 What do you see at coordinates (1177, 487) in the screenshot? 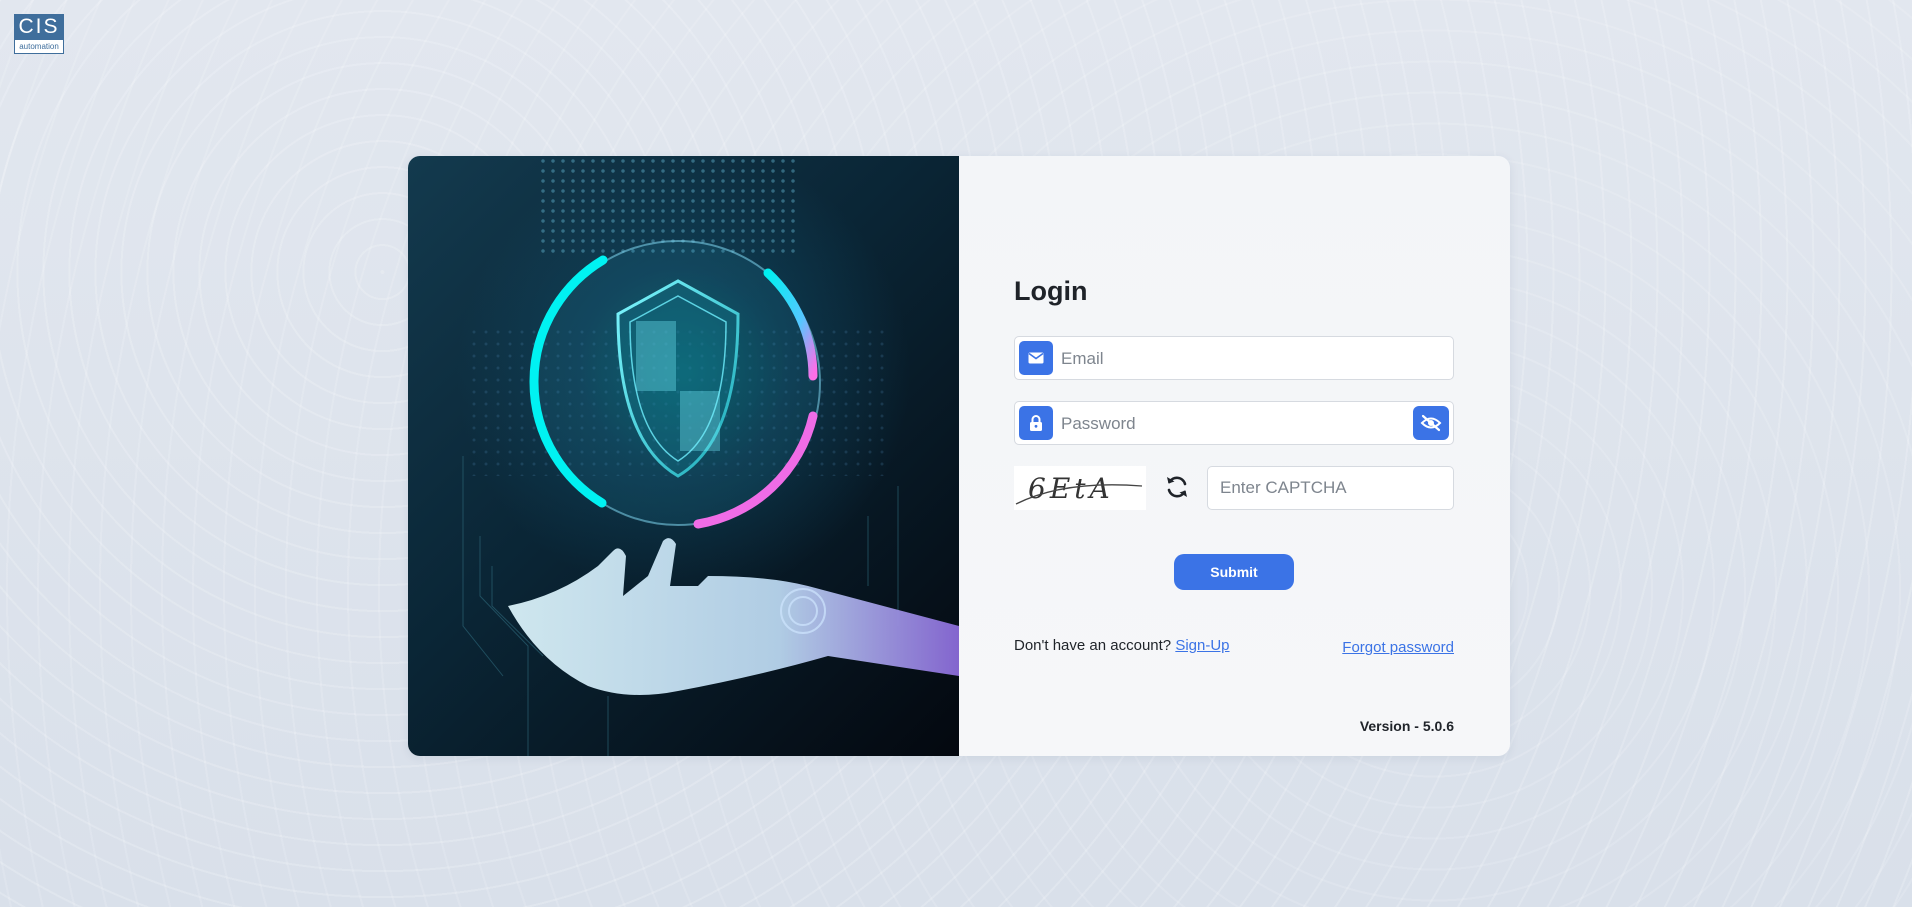
I see `refresh-icon` at bounding box center [1177, 487].